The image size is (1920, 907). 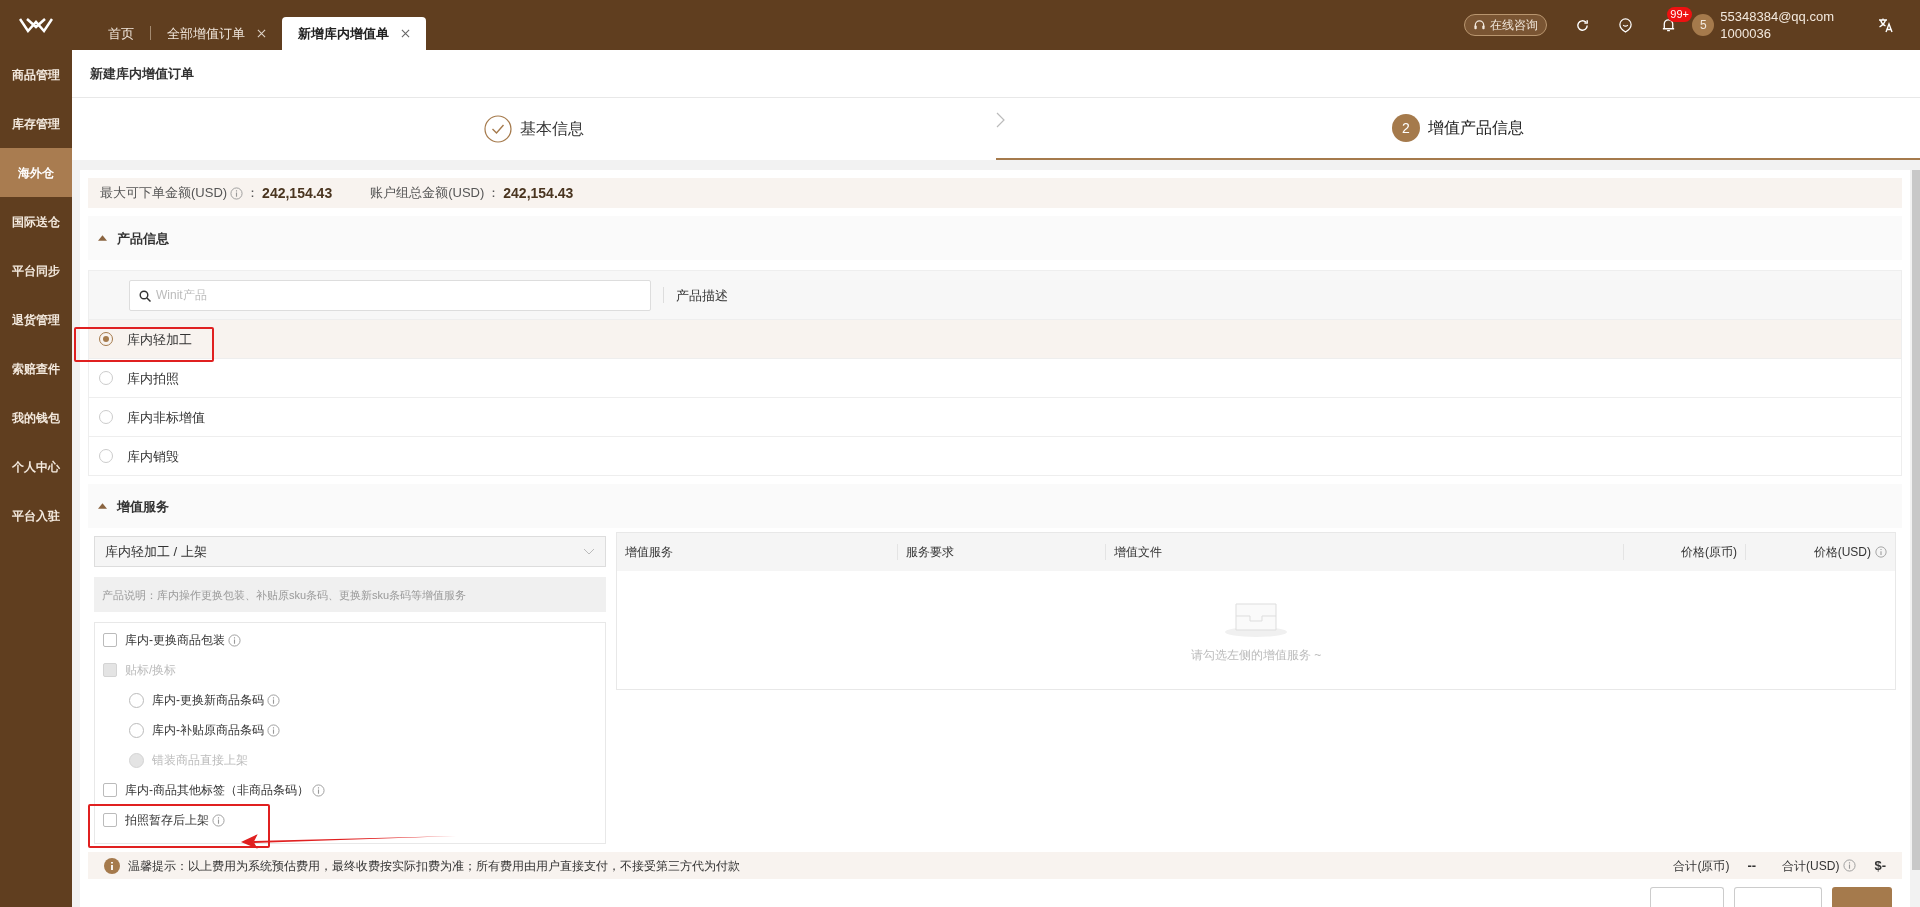 What do you see at coordinates (36, 172) in the screenshot?
I see `sidebar-item: 海外仓` at bounding box center [36, 172].